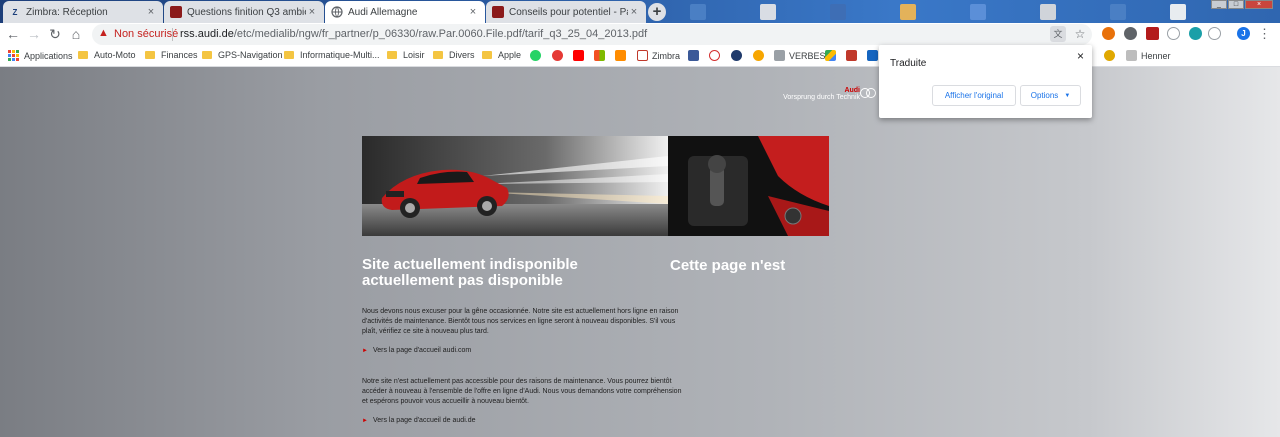 The height and width of the screenshot is (437, 1280). What do you see at coordinates (1080, 56) in the screenshot?
I see `close-icon: ×` at bounding box center [1080, 56].